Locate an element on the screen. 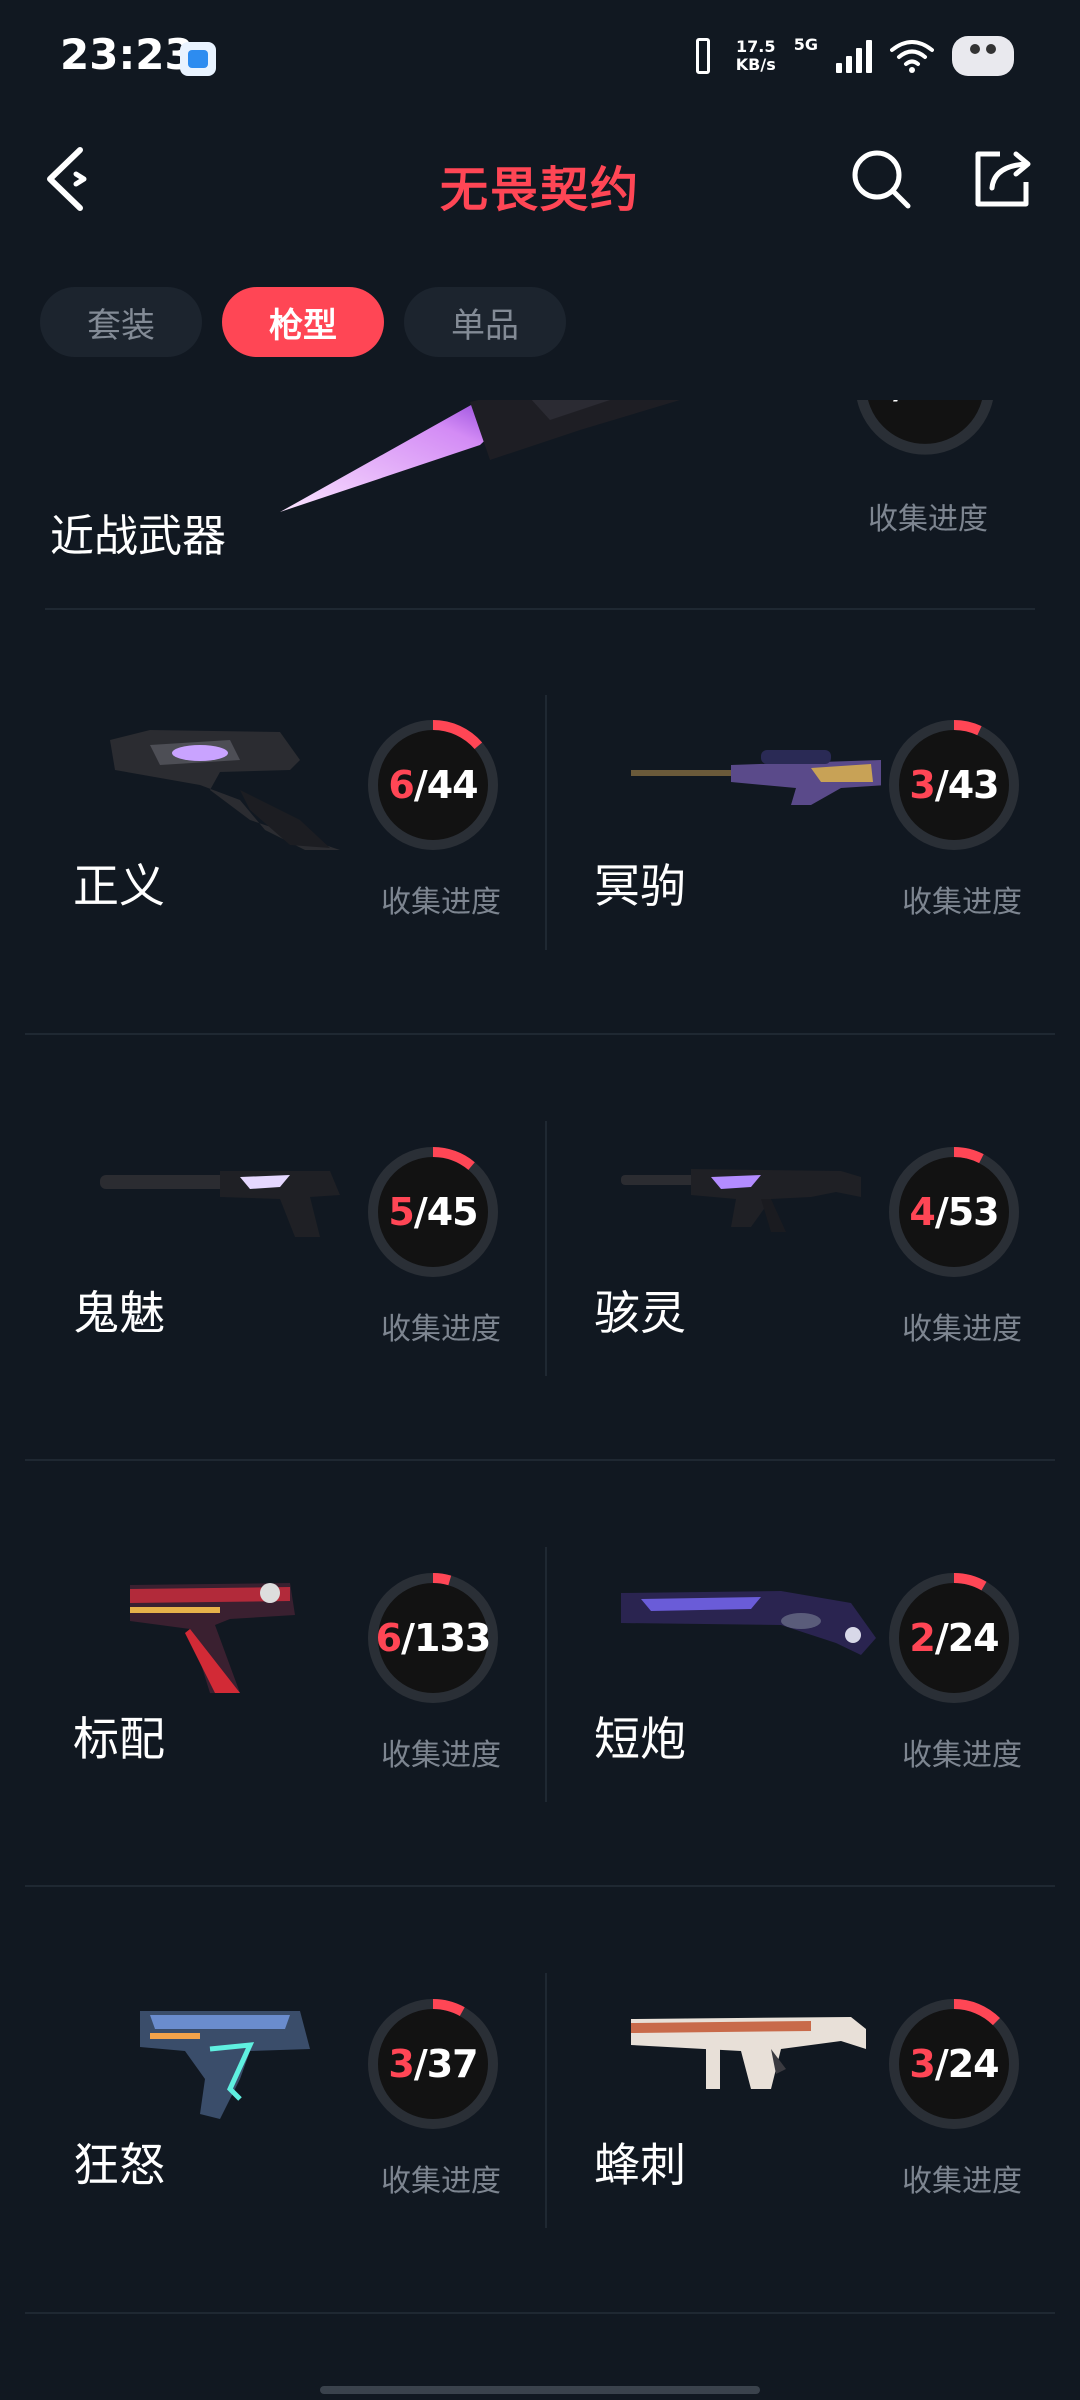 The height and width of the screenshot is (2400, 1080). frenzy-icon is located at coordinates (225, 2065).